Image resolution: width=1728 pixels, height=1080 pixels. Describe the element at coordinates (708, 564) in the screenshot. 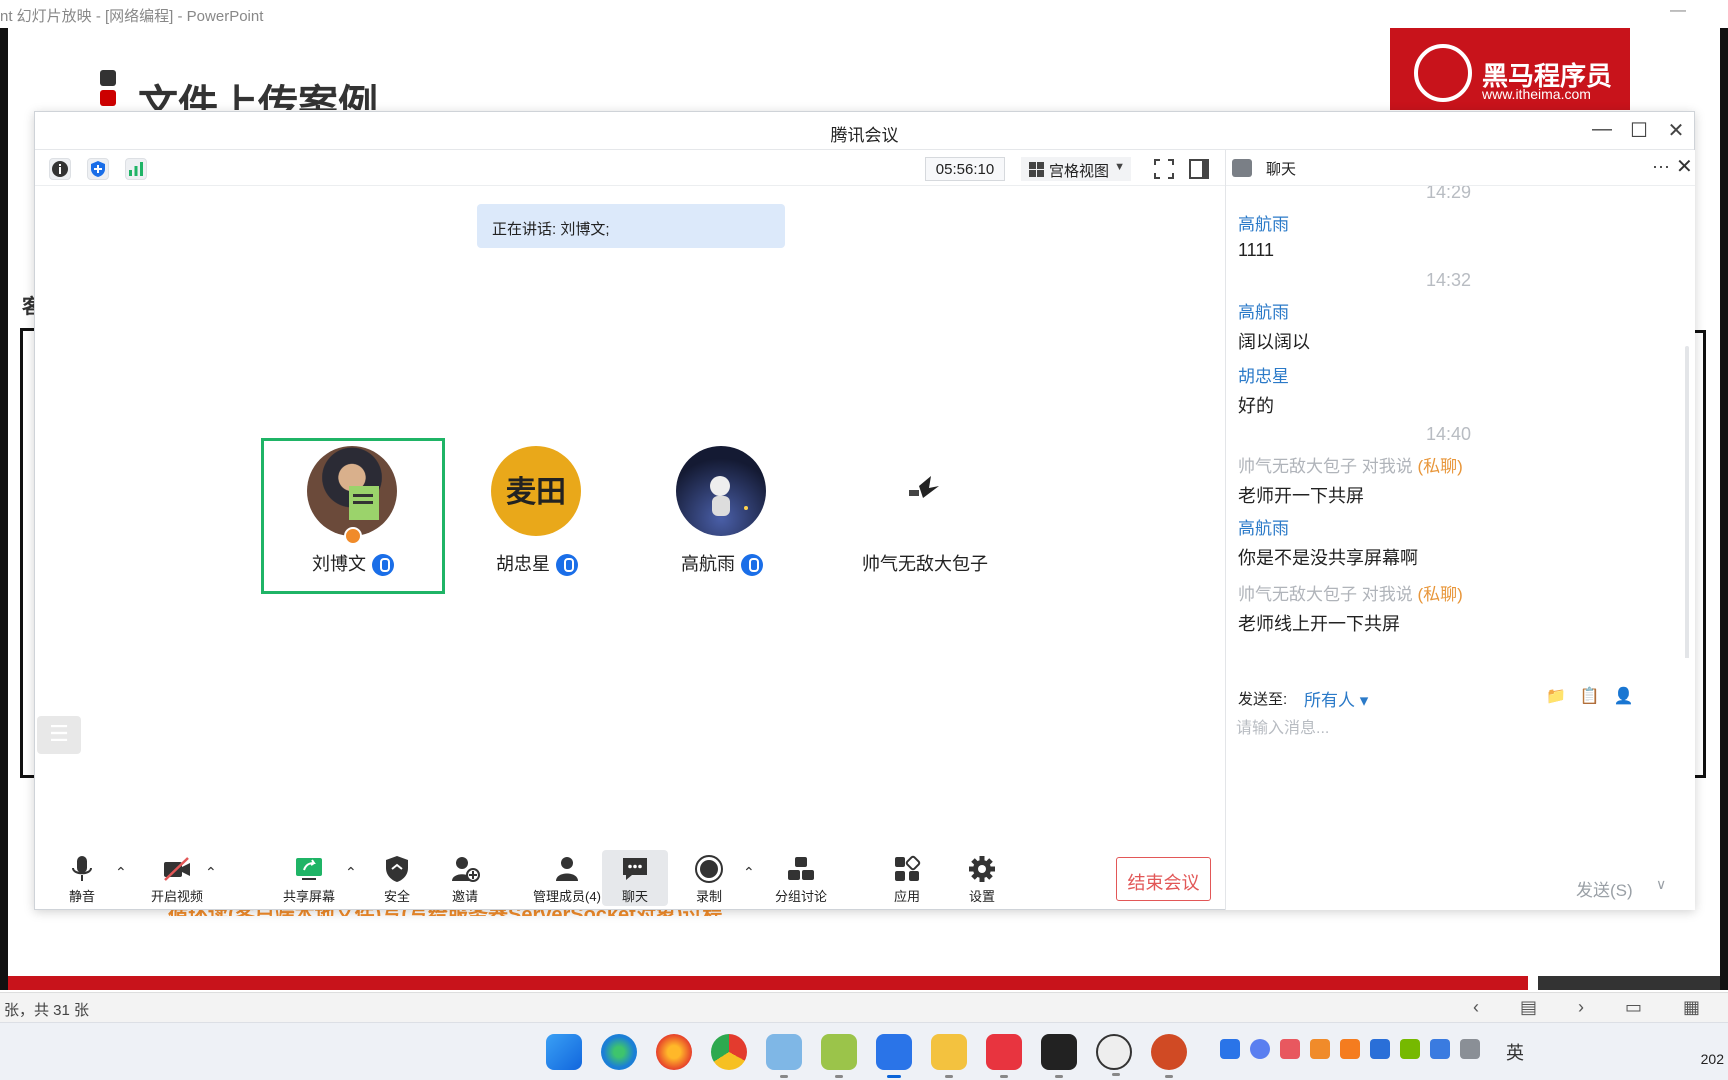

I see `participant-name-text: 高航雨` at that location.